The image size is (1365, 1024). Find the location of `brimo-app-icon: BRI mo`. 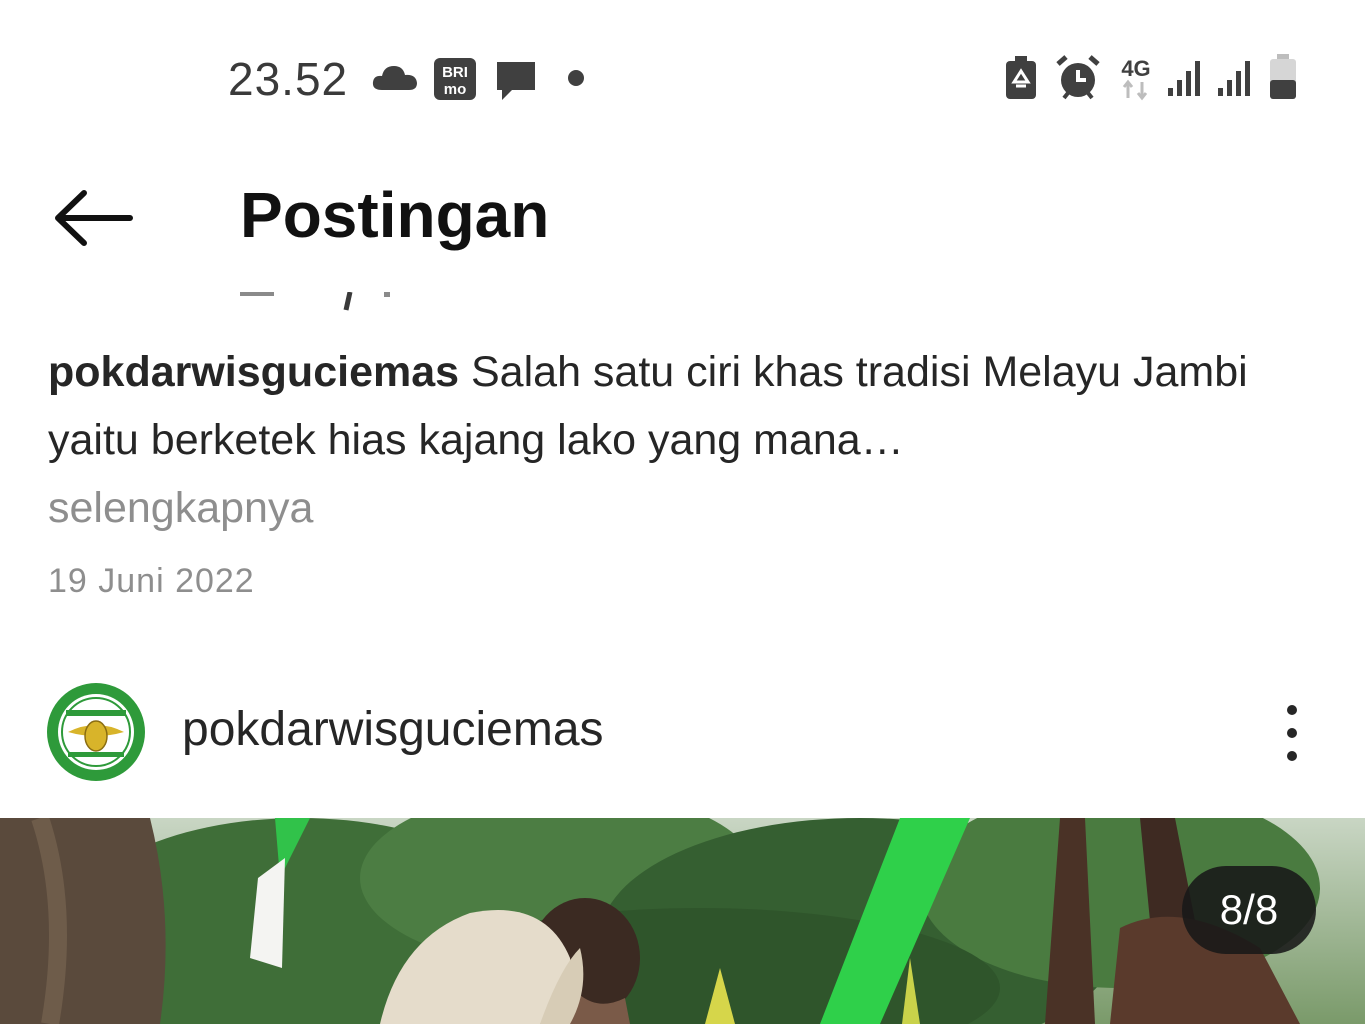

brimo-app-icon: BRI mo is located at coordinates (455, 79).